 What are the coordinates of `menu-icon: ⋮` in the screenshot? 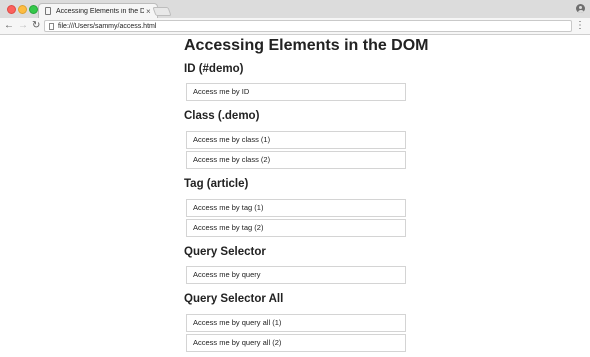 It's located at (580, 26).